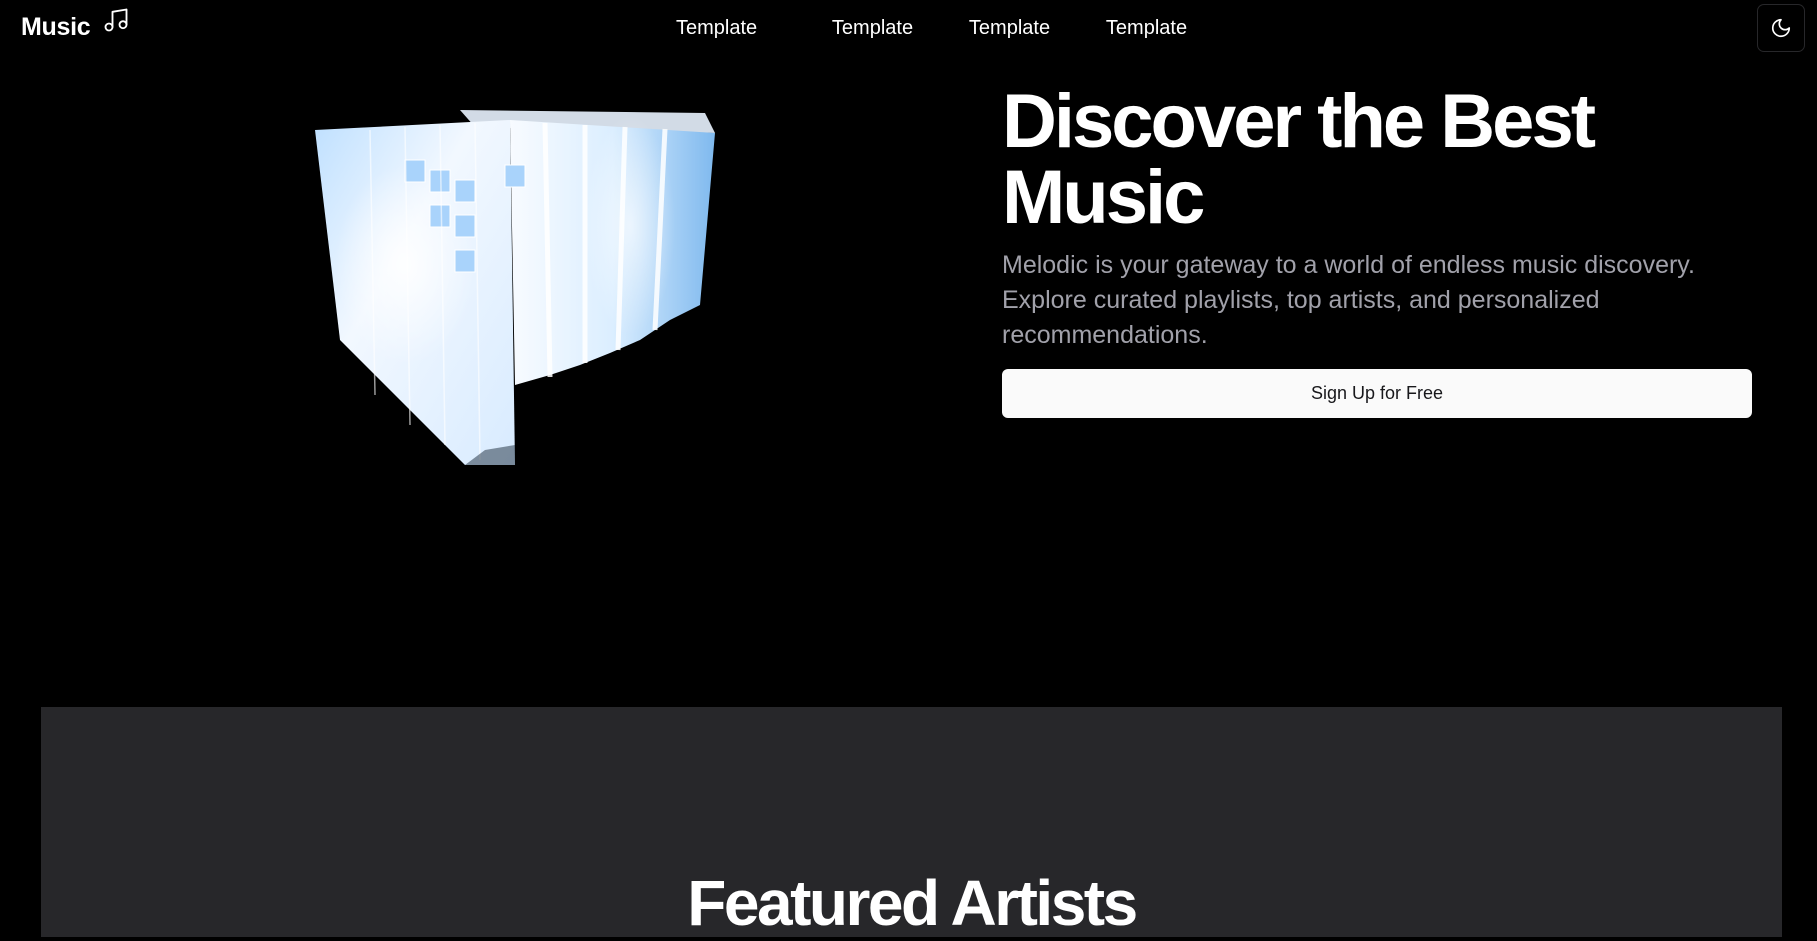  I want to click on nav-link-4: Template, so click(1146, 28).